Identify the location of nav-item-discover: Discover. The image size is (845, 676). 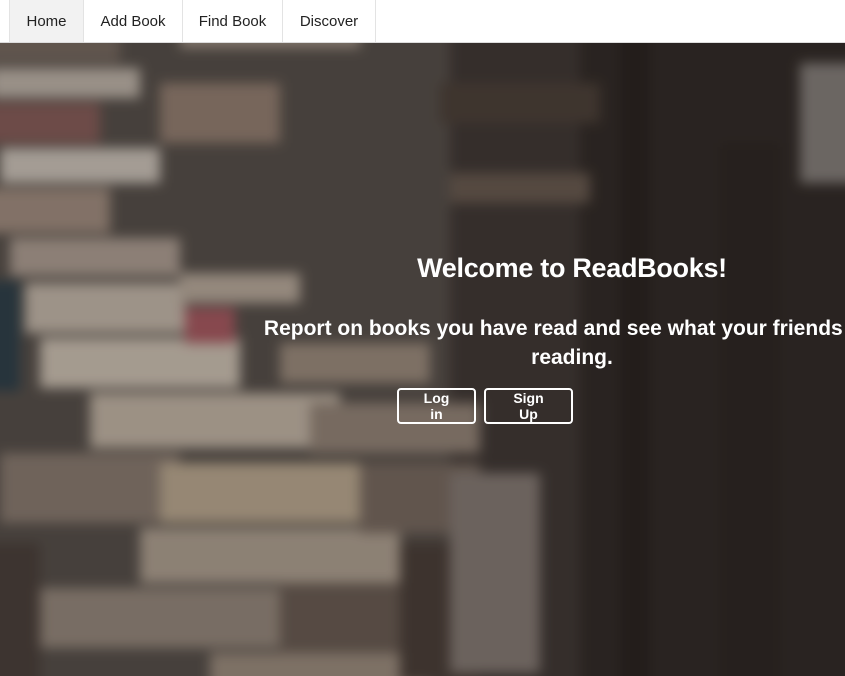
(329, 21).